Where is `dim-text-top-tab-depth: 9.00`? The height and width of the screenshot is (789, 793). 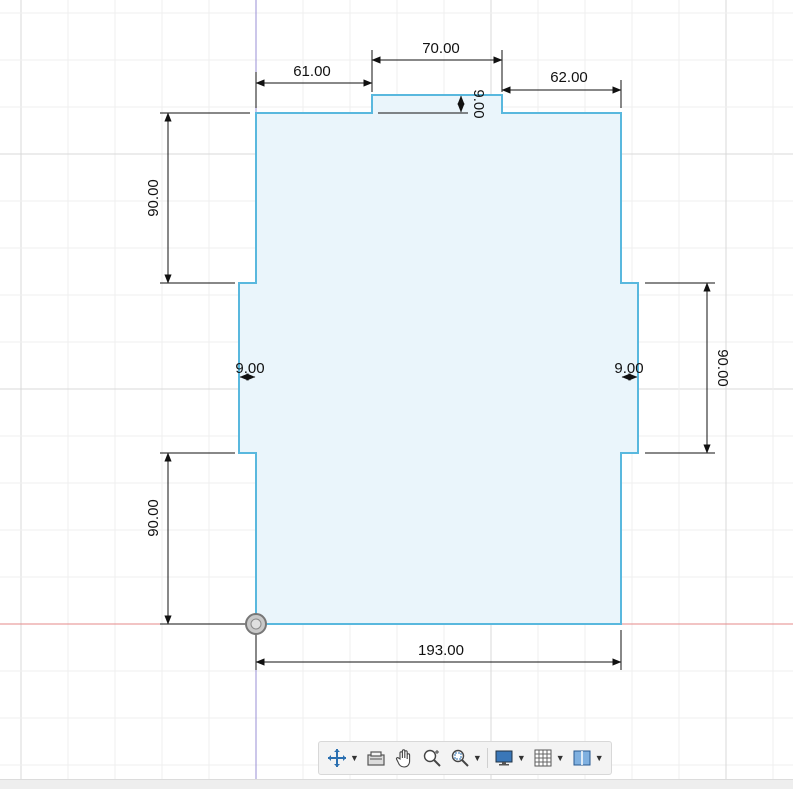
dim-text-top-tab-depth: 9.00 is located at coordinates (478, 103).